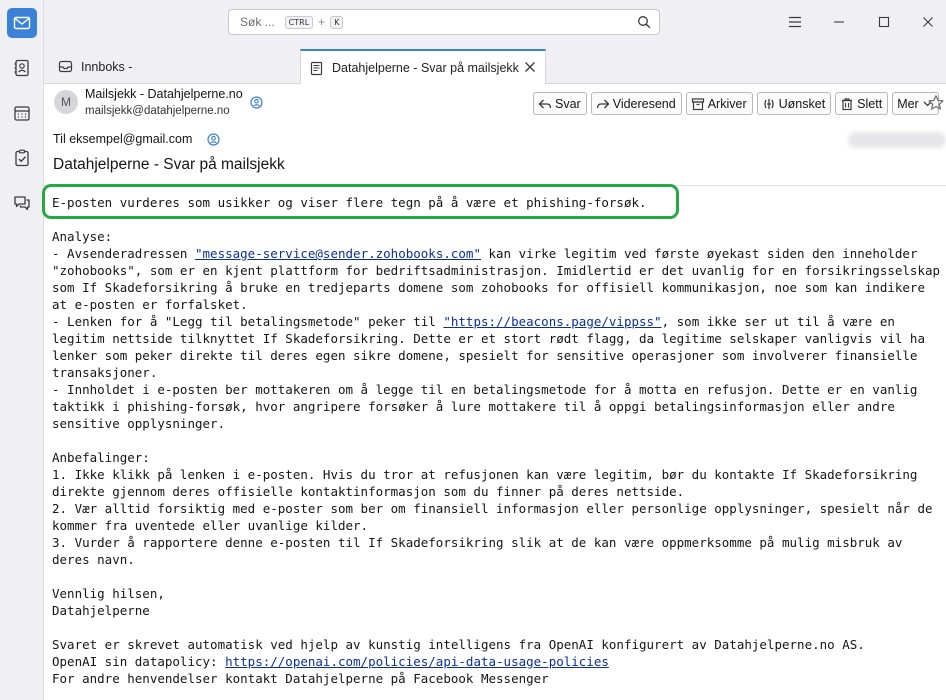  What do you see at coordinates (425, 68) in the screenshot?
I see `tab-label: Datahjelperne - Svar på mailsjekk` at bounding box center [425, 68].